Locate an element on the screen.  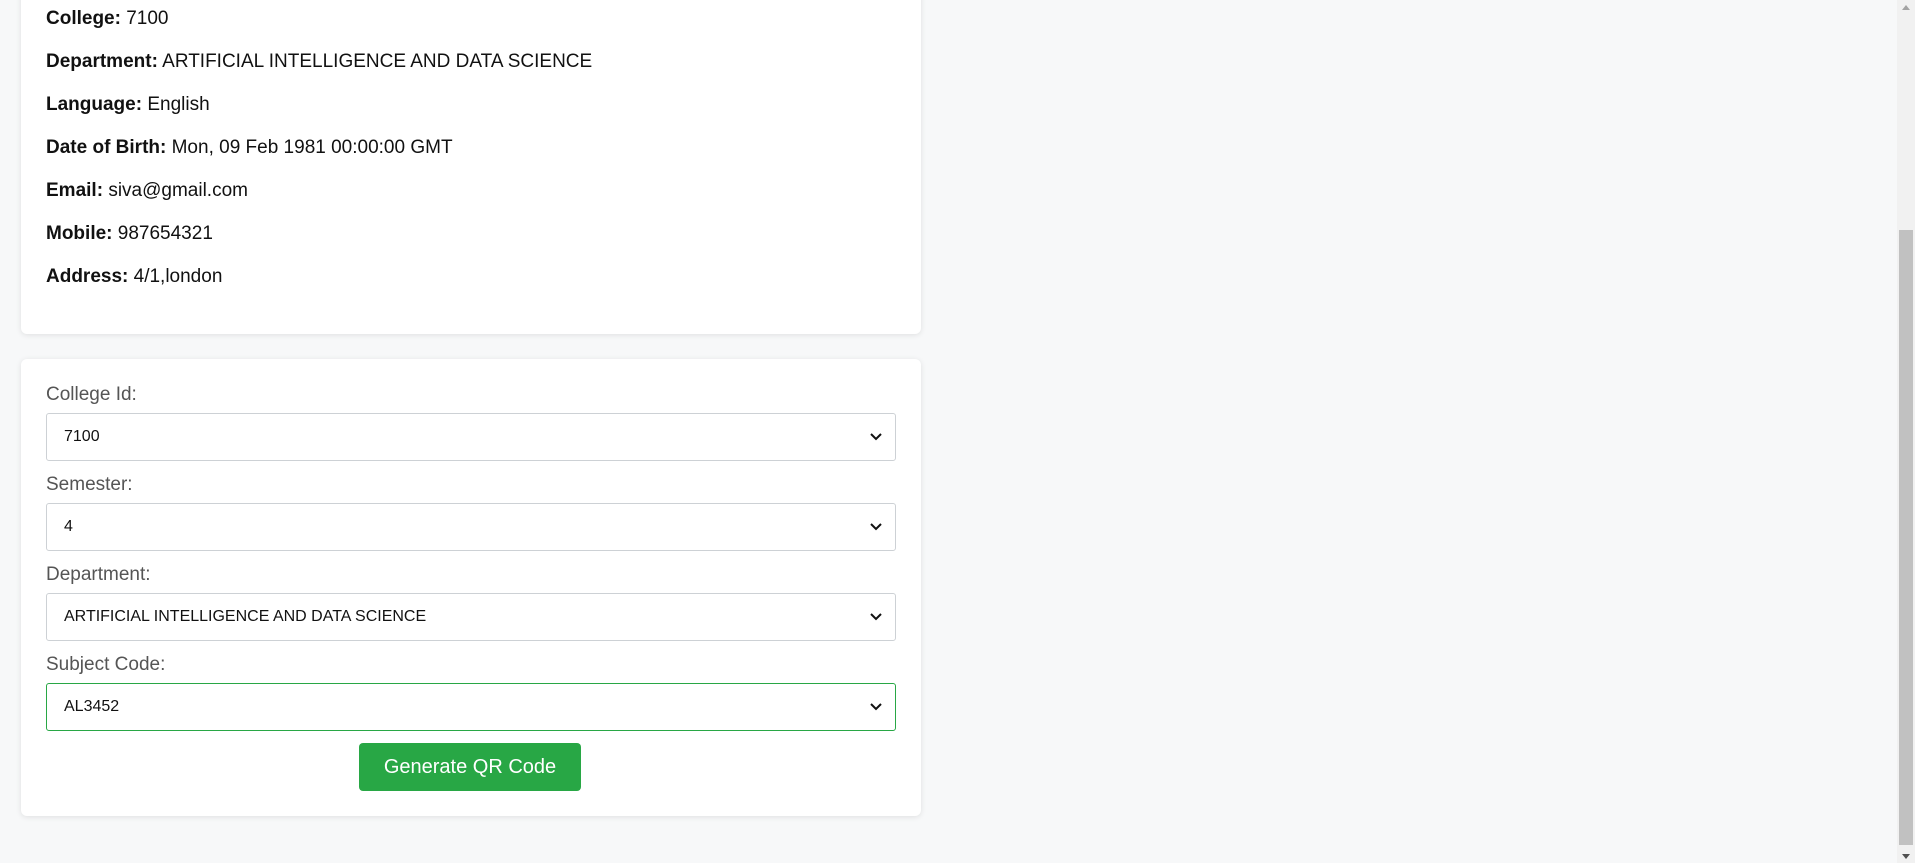
semester-select: 4 is located at coordinates (471, 527).